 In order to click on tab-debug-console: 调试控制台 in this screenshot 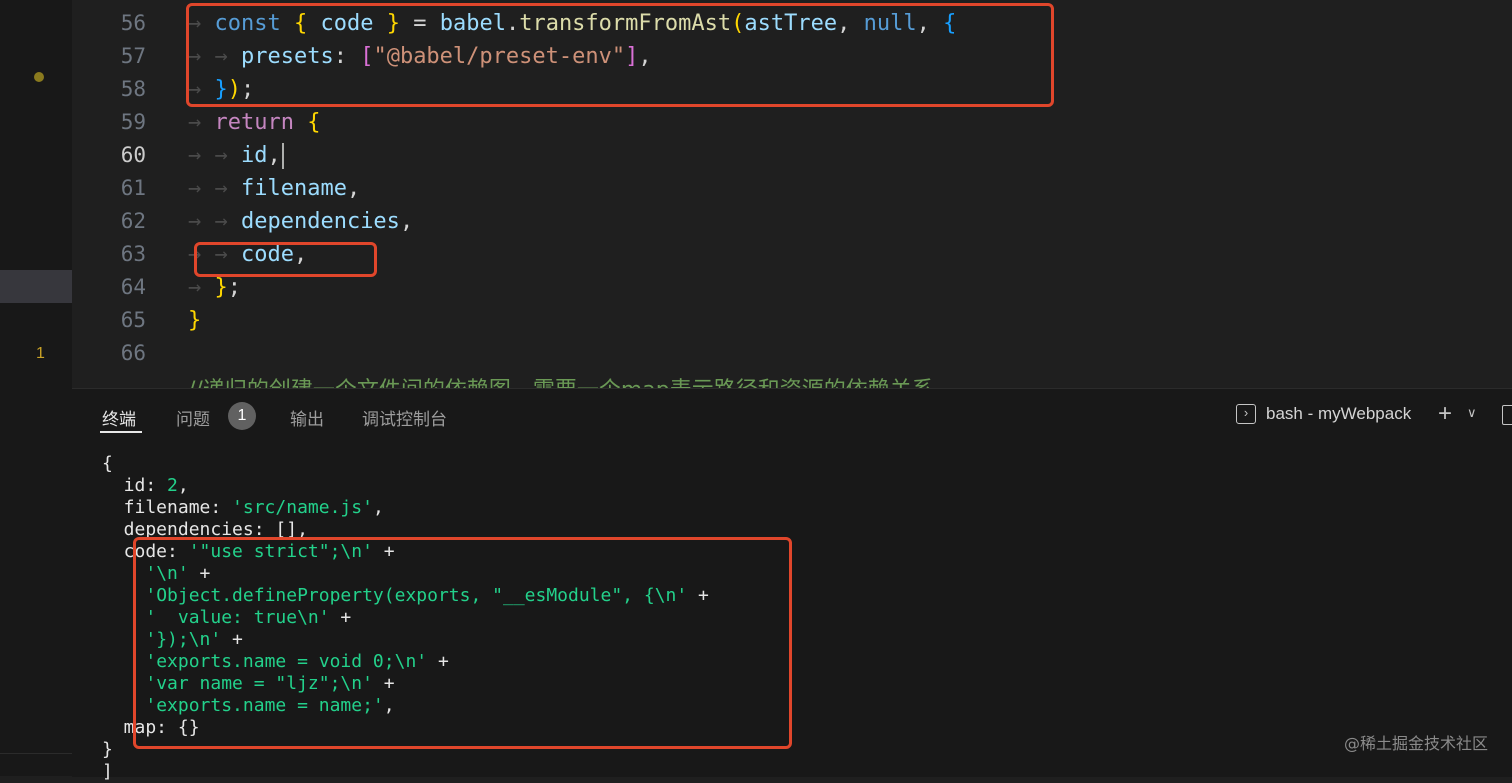, I will do `click(404, 417)`.